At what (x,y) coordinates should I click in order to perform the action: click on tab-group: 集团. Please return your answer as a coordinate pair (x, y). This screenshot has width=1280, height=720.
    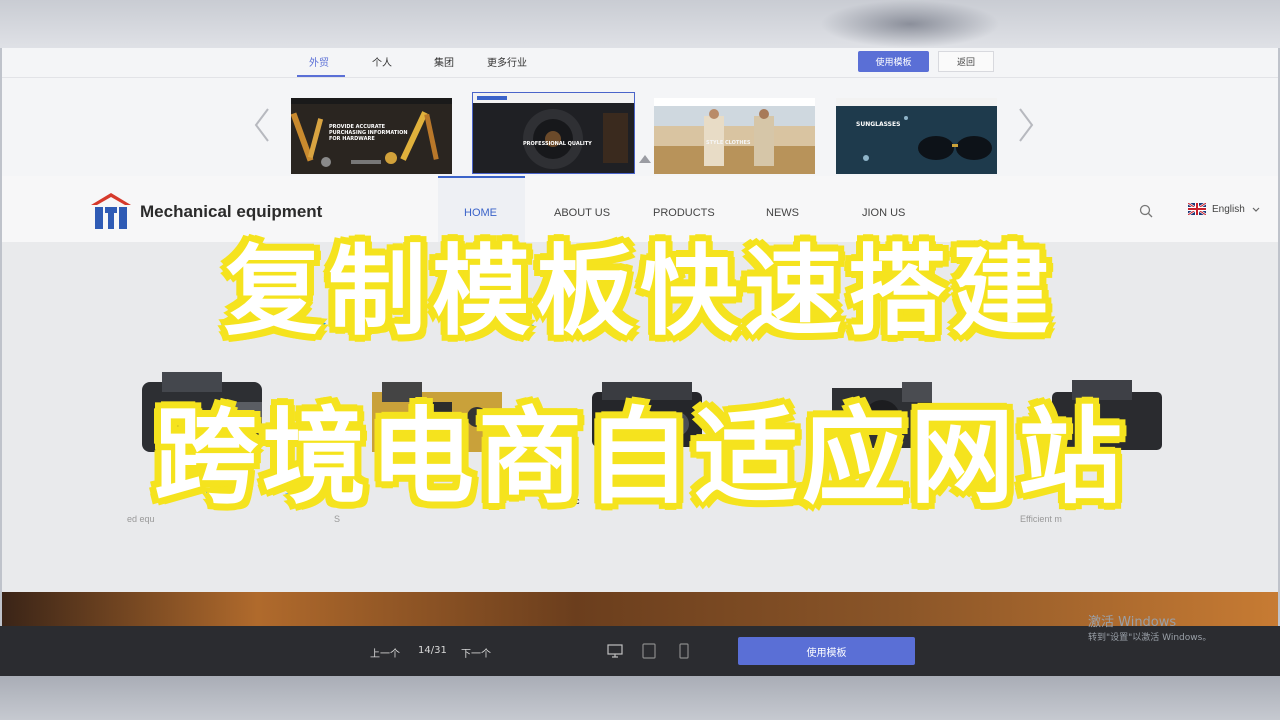
    Looking at the image, I should click on (444, 61).